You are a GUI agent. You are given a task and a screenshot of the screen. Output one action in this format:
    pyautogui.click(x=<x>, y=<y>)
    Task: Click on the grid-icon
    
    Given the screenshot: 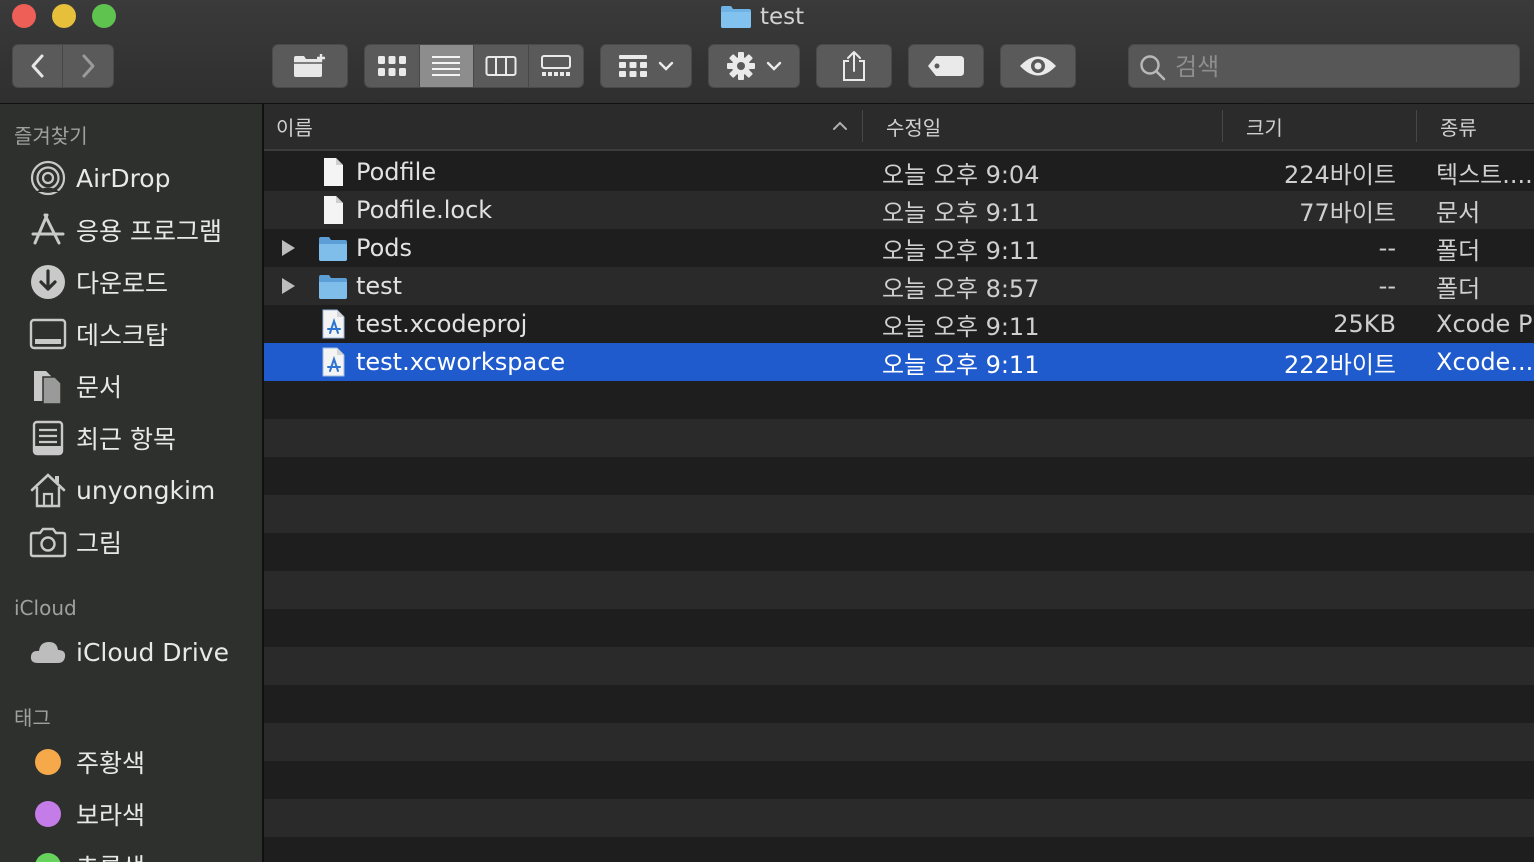 What is the action you would take?
    pyautogui.click(x=391, y=66)
    